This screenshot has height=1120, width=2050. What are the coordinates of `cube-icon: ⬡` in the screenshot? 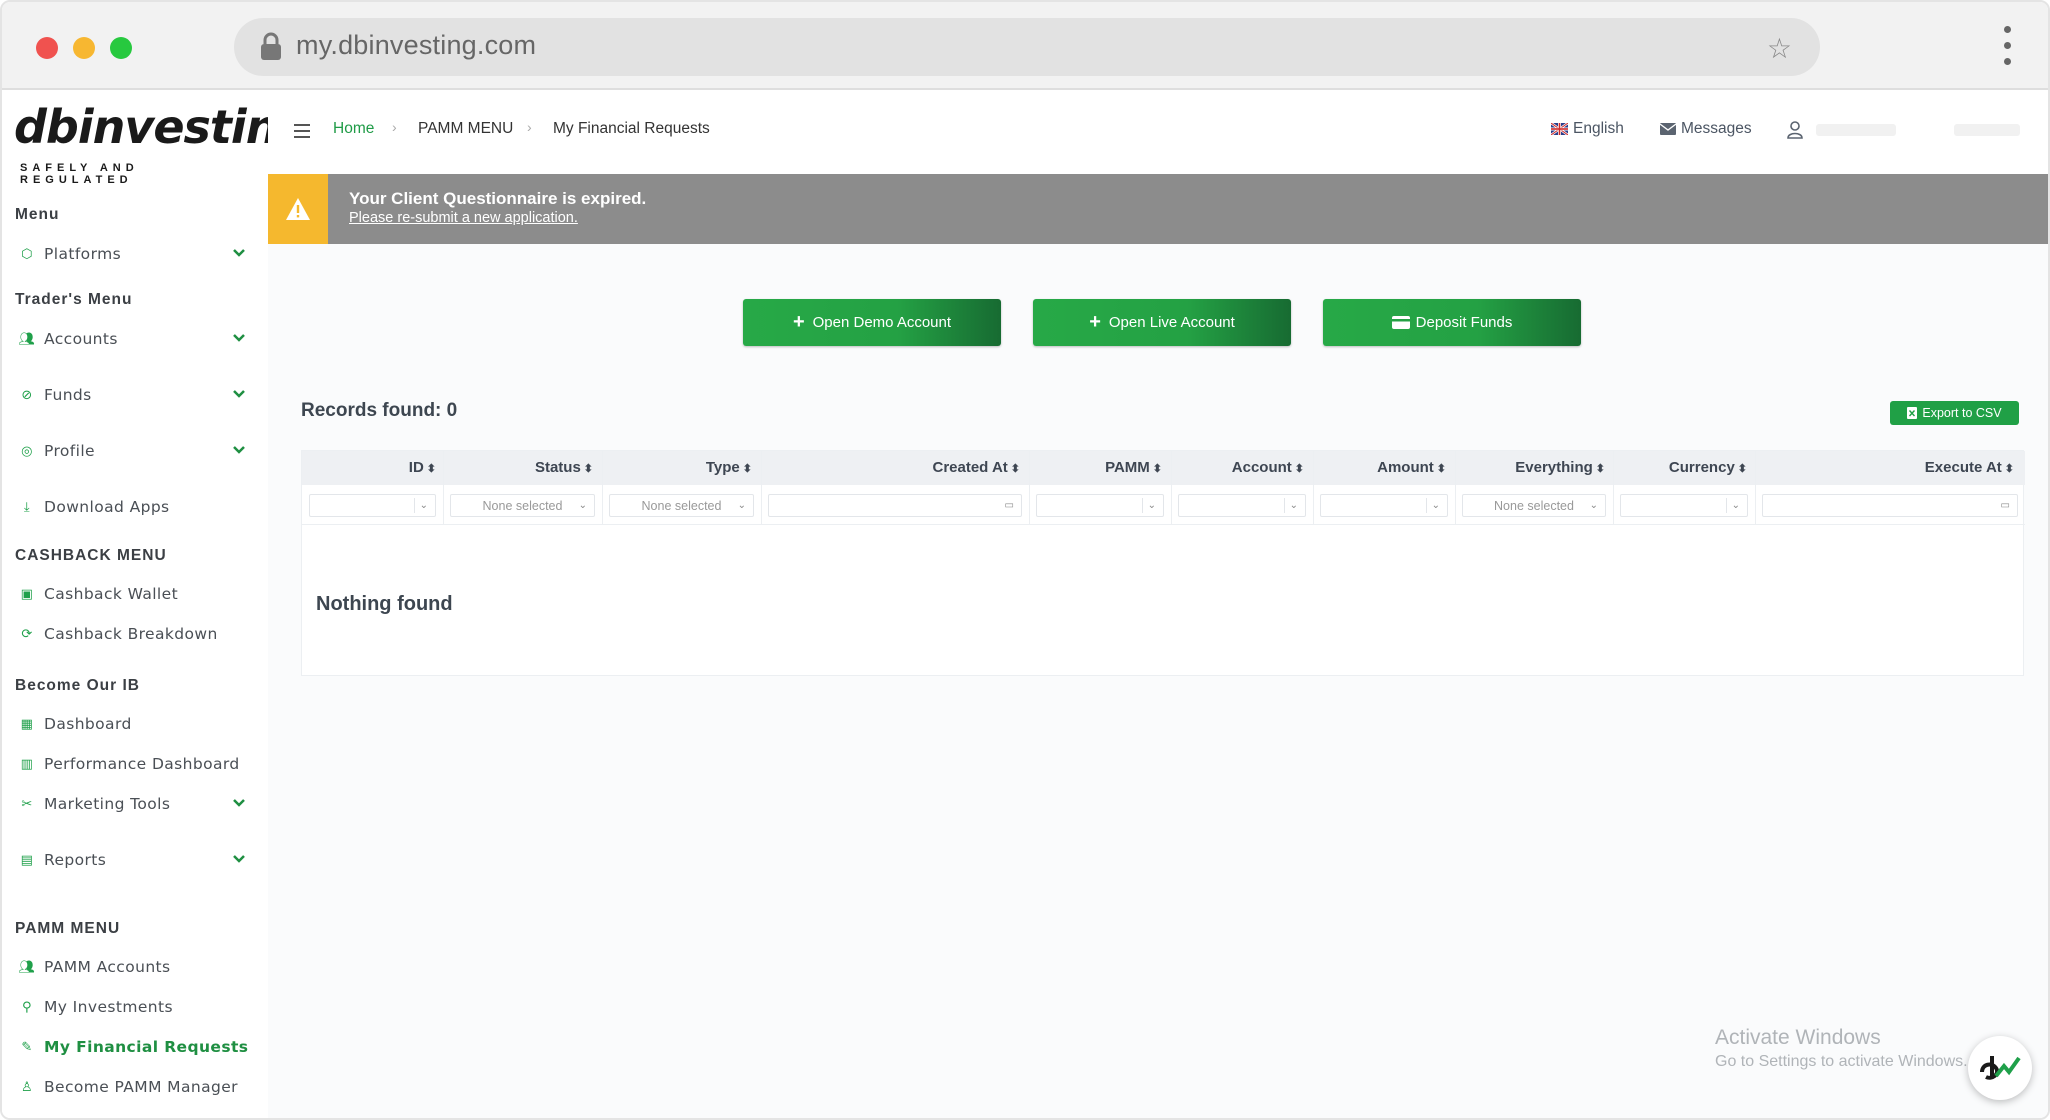 It's located at (27, 254).